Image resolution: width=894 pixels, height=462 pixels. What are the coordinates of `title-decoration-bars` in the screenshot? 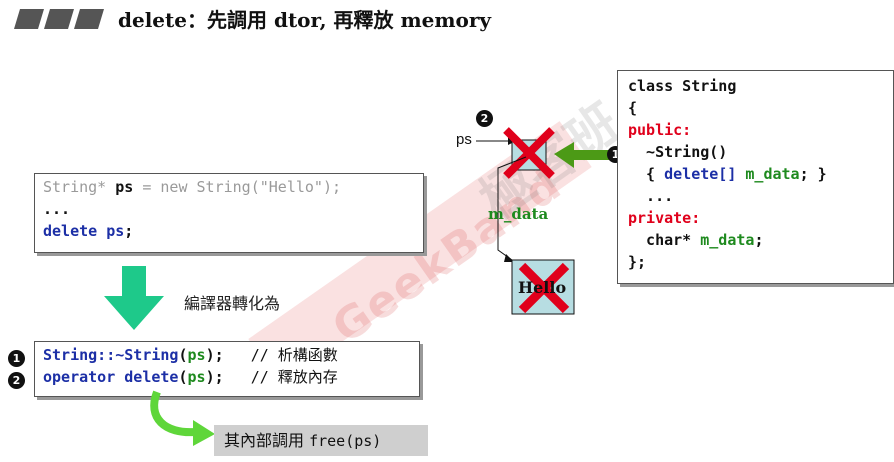 It's located at (59, 19).